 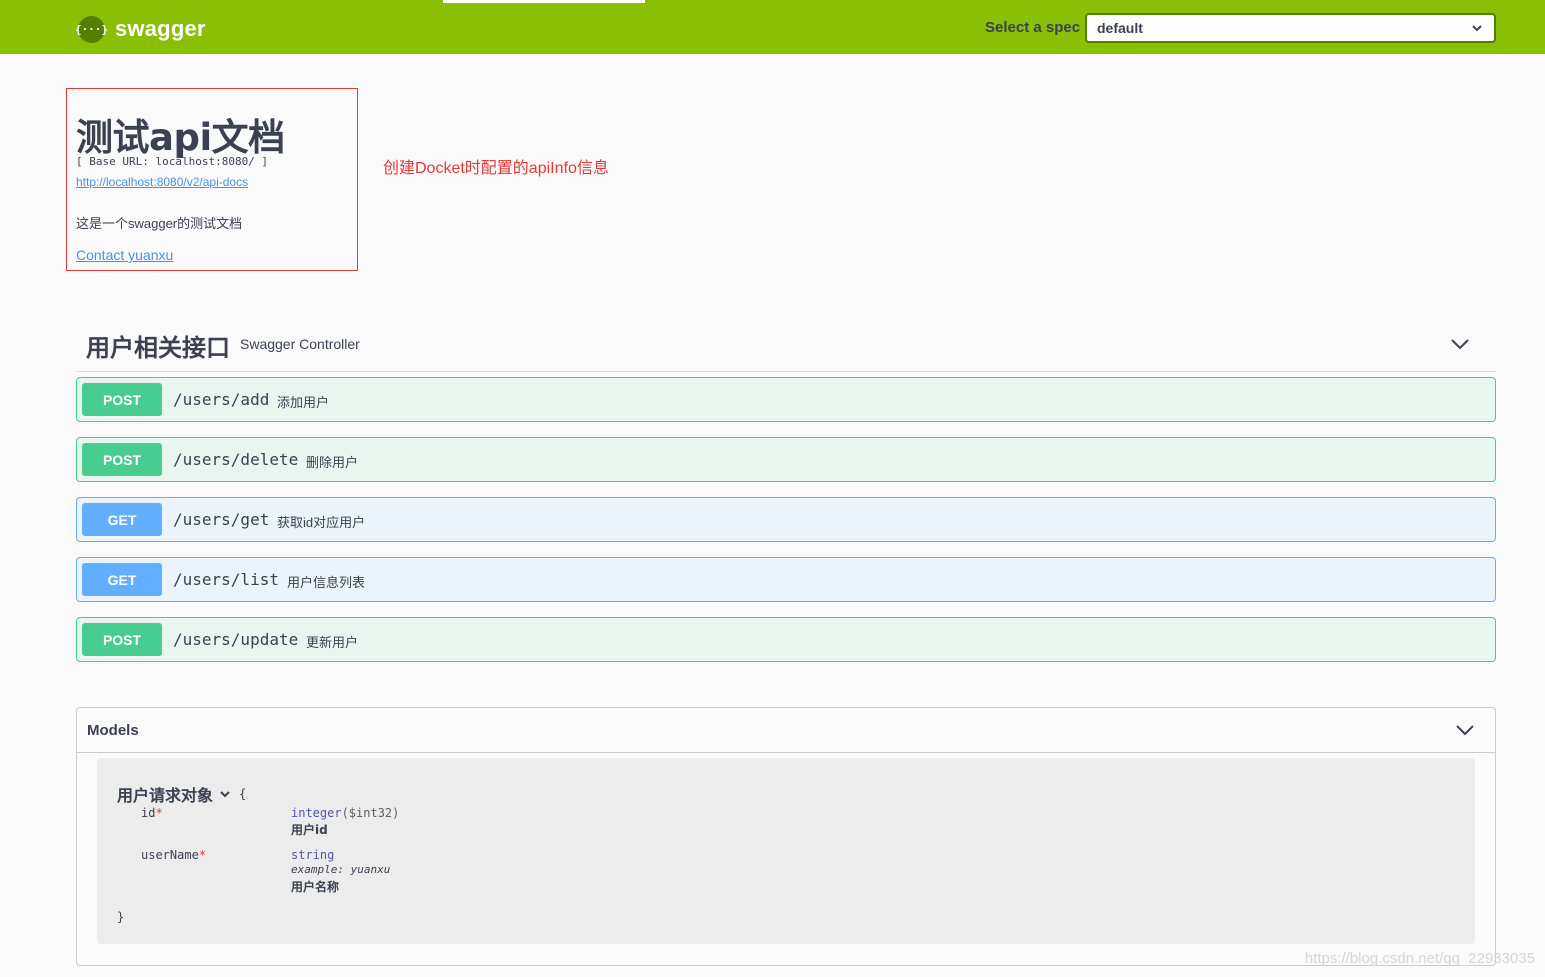 What do you see at coordinates (300, 344) in the screenshot?
I see `tag-description: Swagger Controller` at bounding box center [300, 344].